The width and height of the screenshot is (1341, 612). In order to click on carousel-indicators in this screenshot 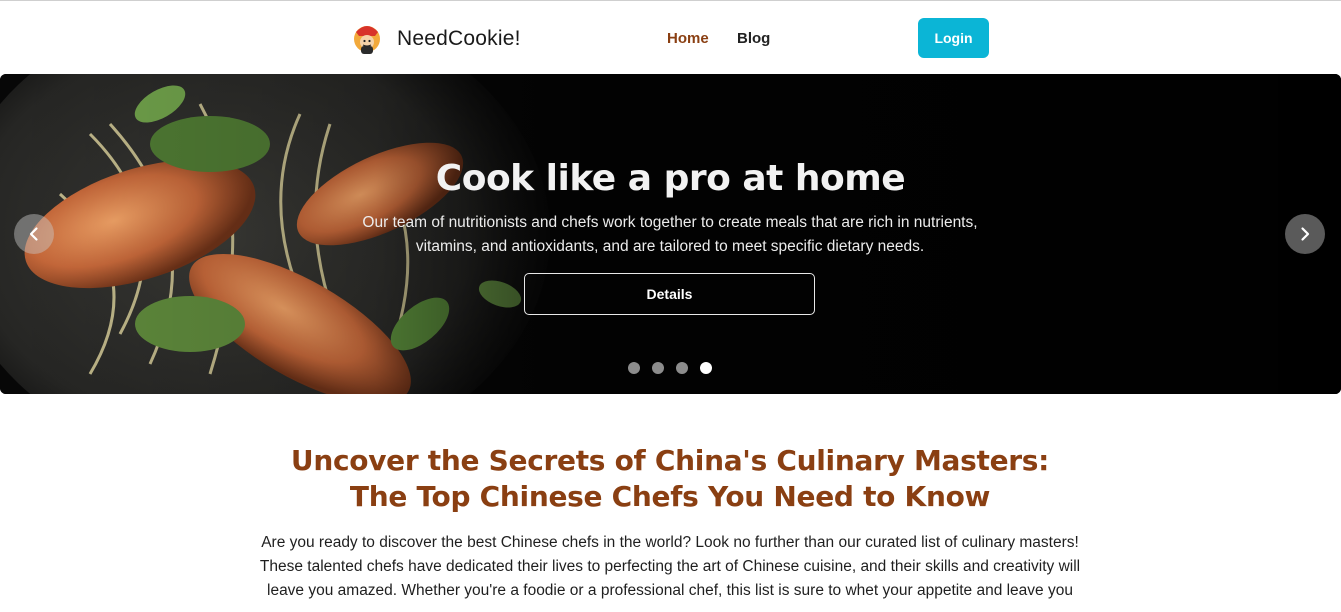, I will do `click(676, 368)`.